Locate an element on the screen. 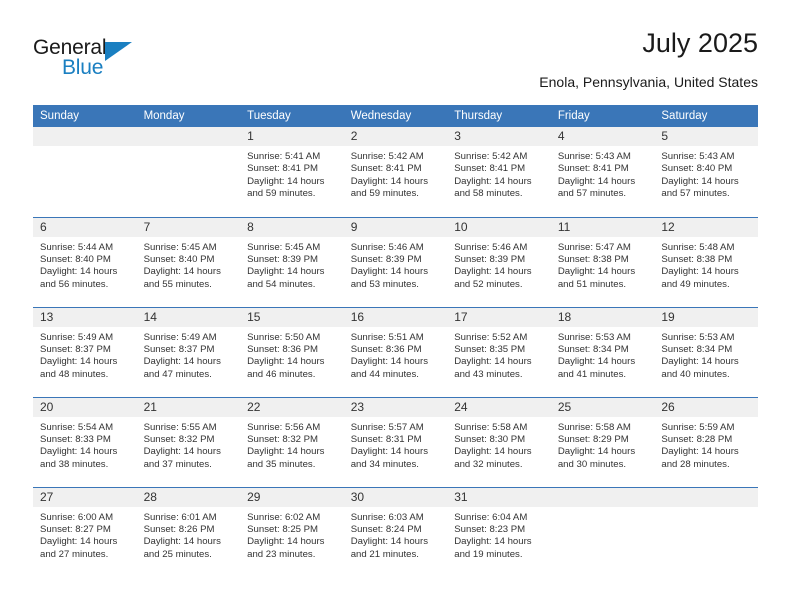 This screenshot has height=612, width=792. day-number: 26 is located at coordinates (706, 407).